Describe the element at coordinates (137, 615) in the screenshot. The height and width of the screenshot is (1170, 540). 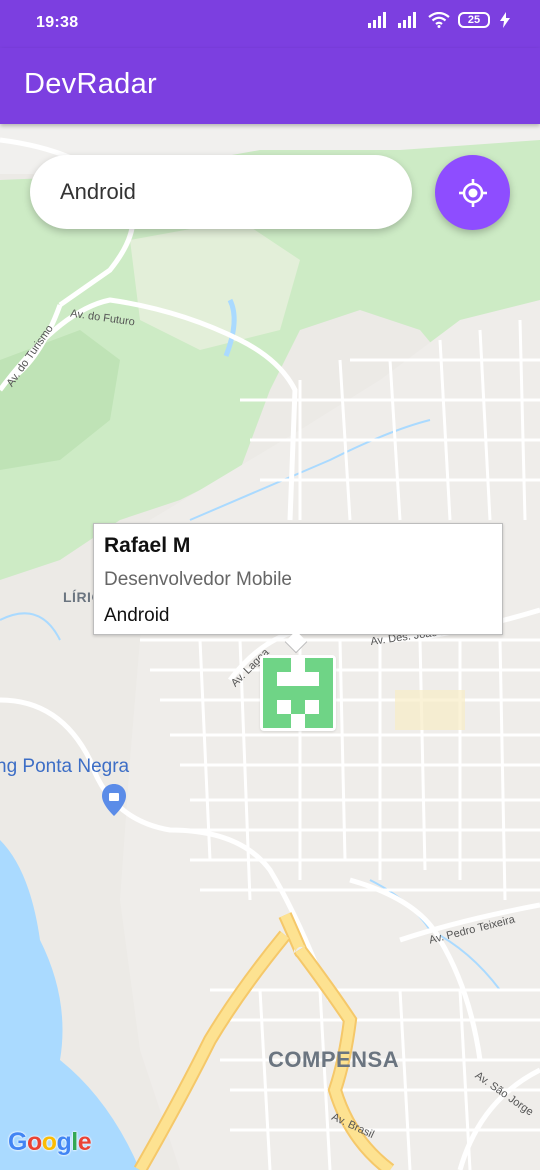
I see `dev-techs: Android` at that location.